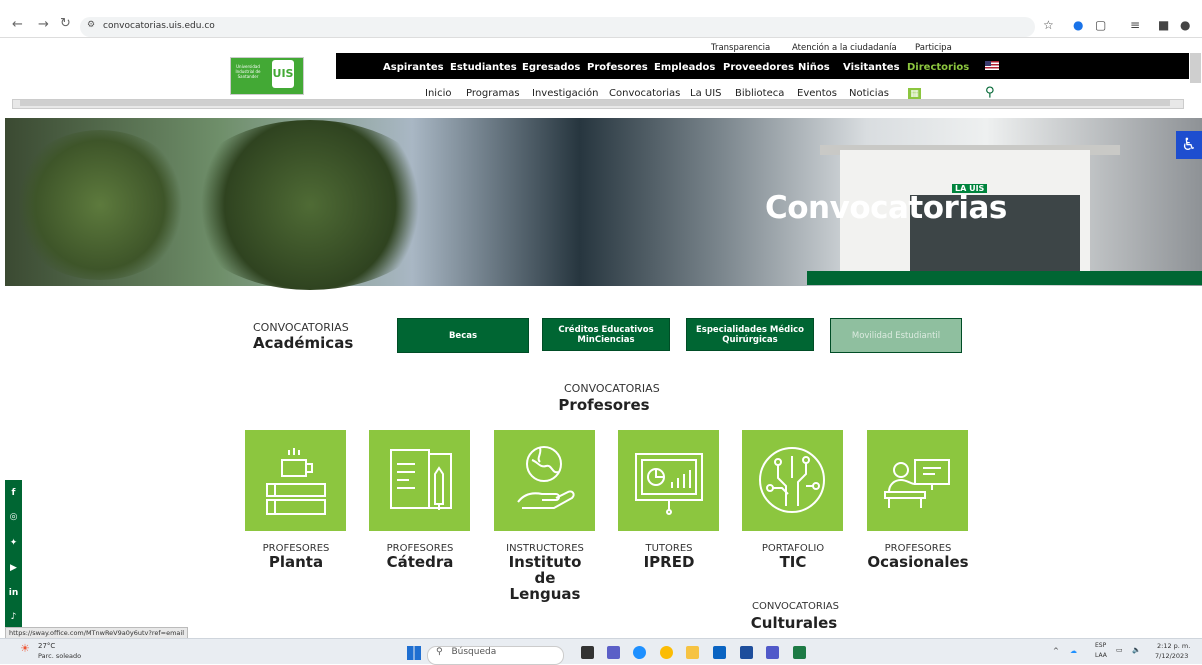 Image resolution: width=1202 pixels, height=665 pixels. I want to click on language-indicator: ESP, so click(1100, 645).